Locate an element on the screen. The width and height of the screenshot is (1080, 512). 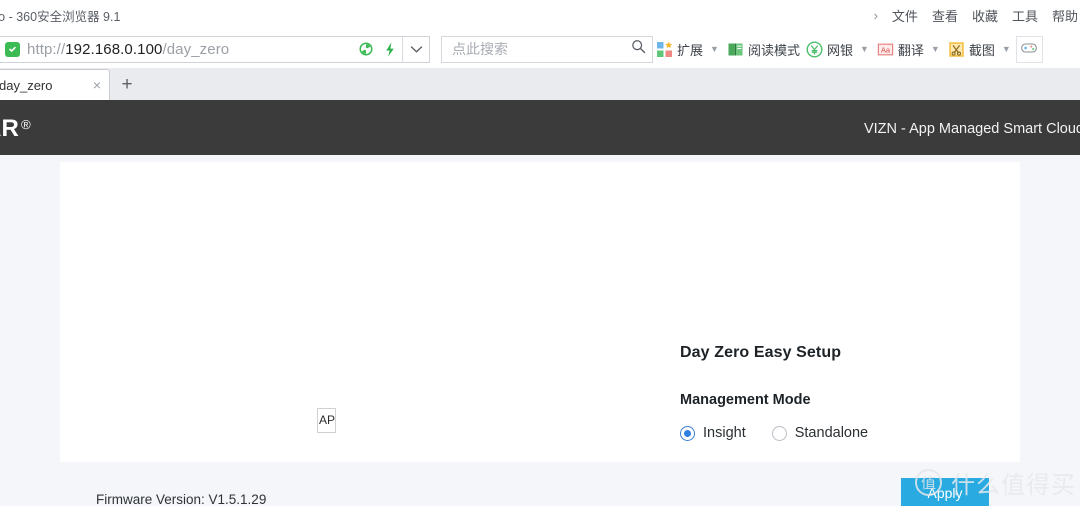
shield-check-icon is located at coordinates (12, 49).